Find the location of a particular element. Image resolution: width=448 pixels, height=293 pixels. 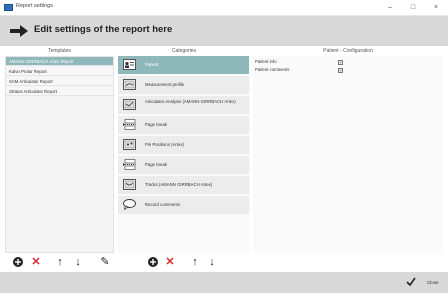

template-item: Kalvo Protar Report is located at coordinates (59, 71).